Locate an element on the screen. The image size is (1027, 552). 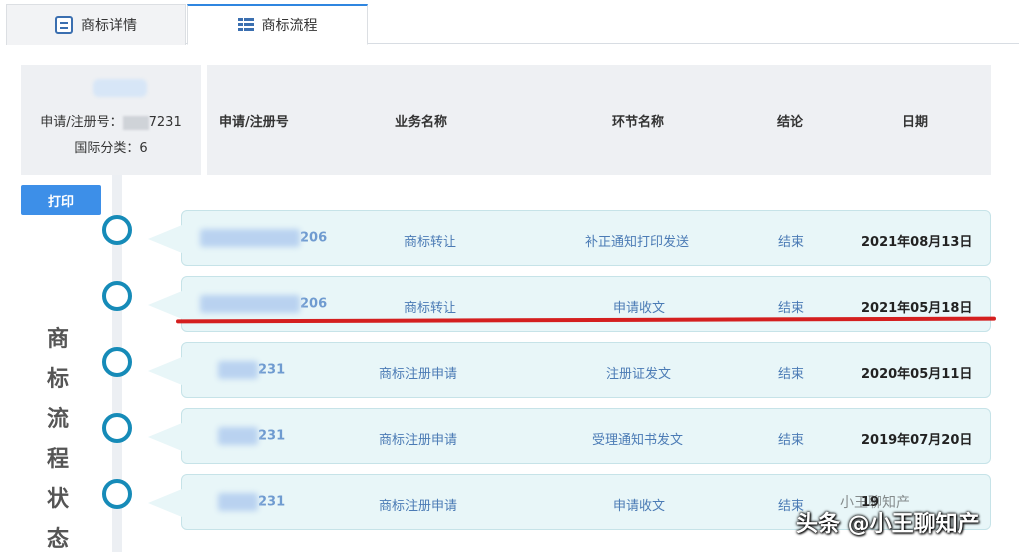
trademark-name-redacted is located at coordinates (120, 88).